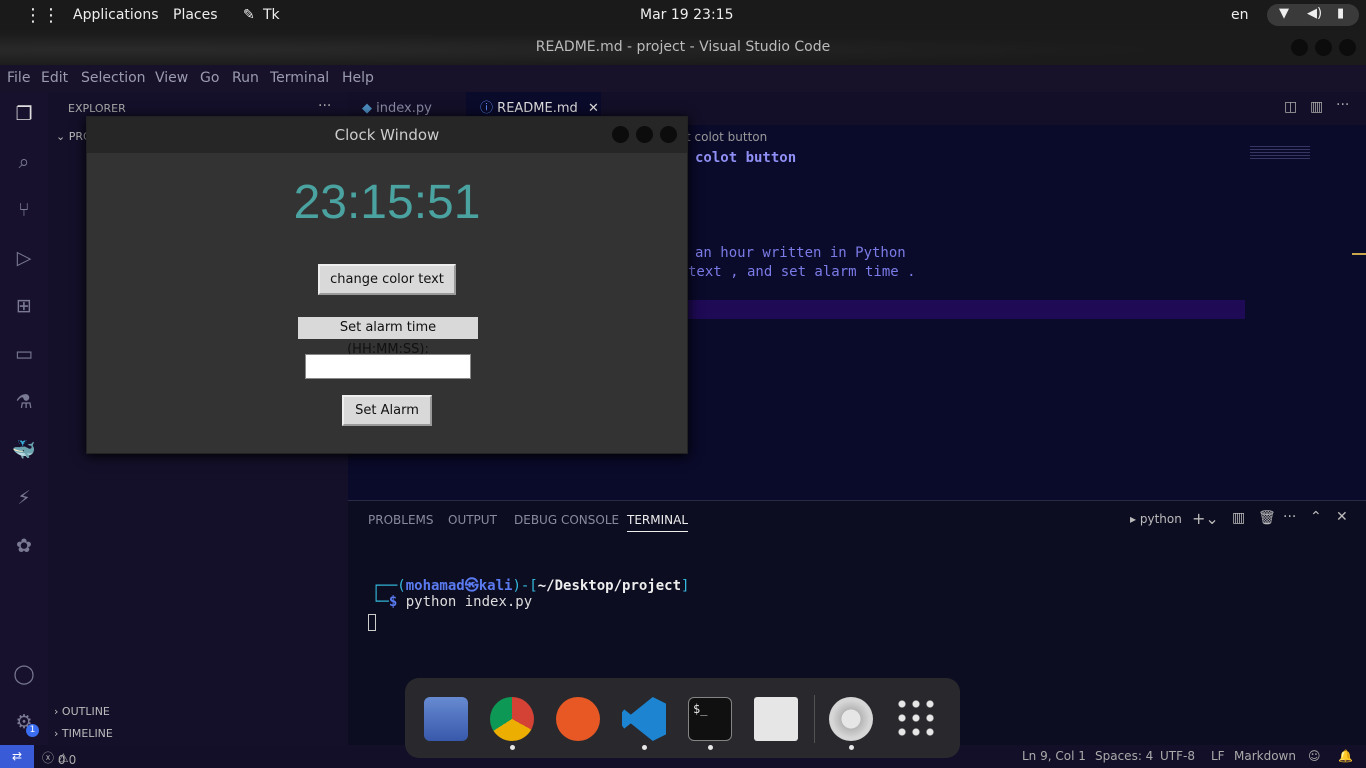  What do you see at coordinates (24, 354) in the screenshot?
I see `remote-explorer-icon: ▭` at bounding box center [24, 354].